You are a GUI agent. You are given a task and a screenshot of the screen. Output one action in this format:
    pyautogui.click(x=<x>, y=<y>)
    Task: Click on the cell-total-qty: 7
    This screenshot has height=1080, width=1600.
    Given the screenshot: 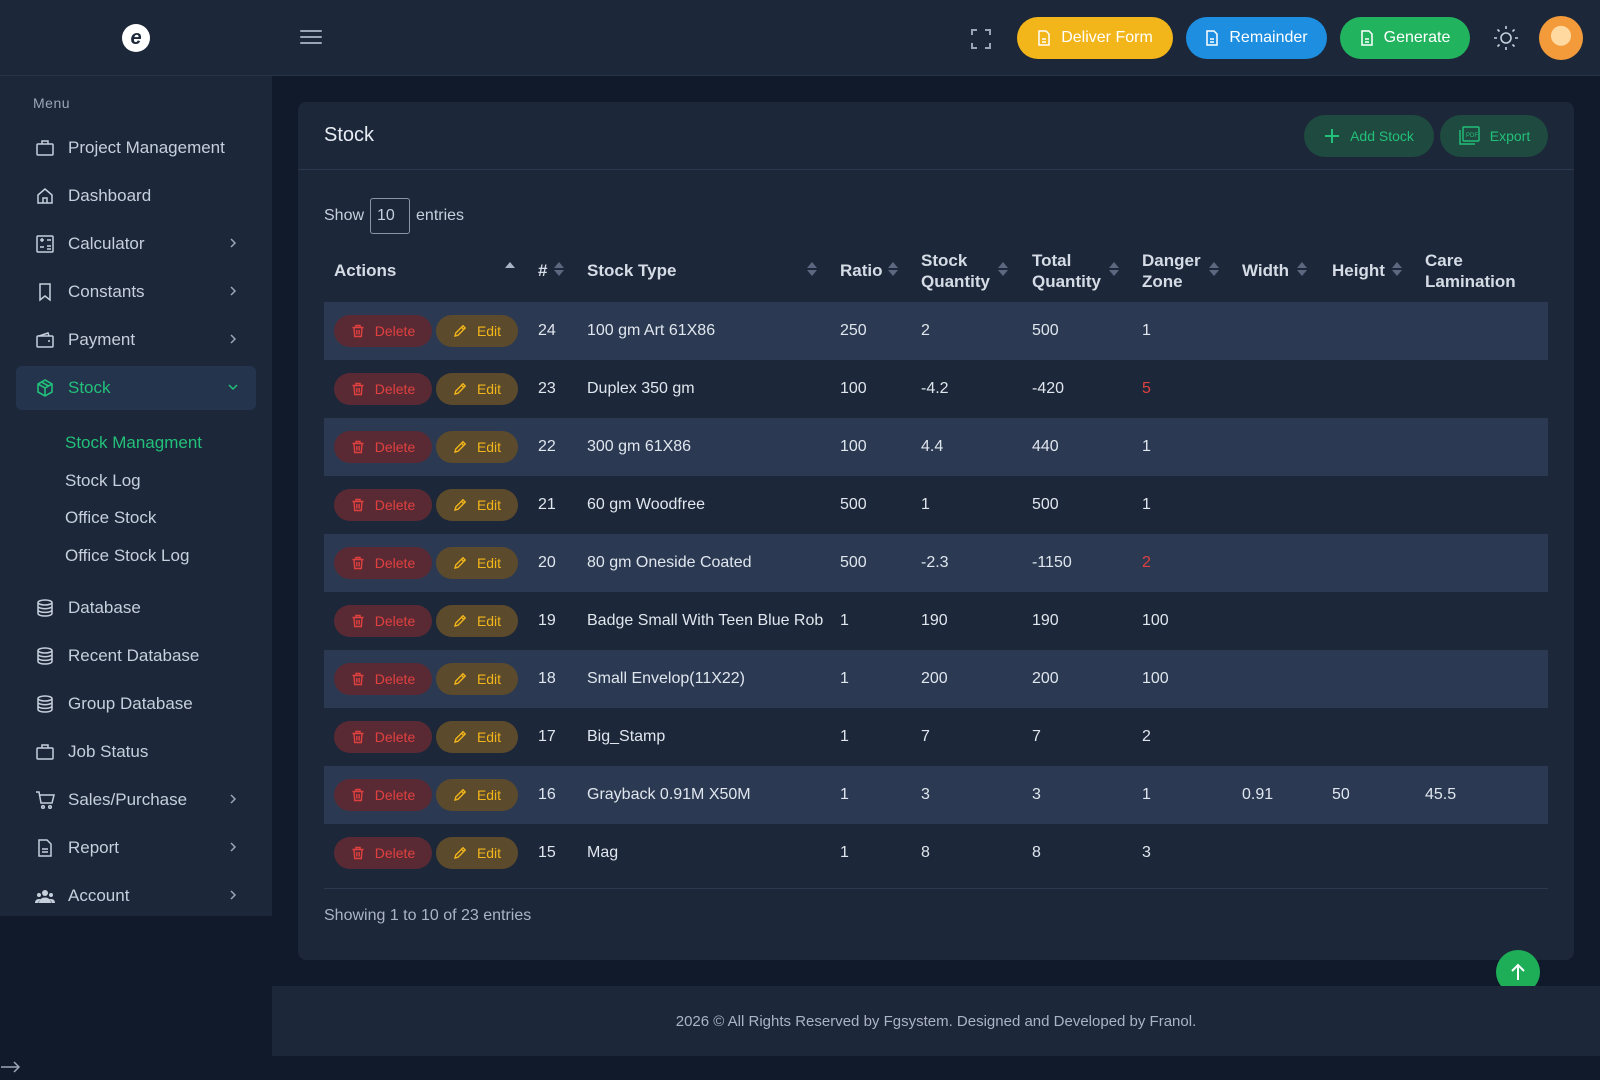 What is the action you would take?
    pyautogui.click(x=1036, y=736)
    